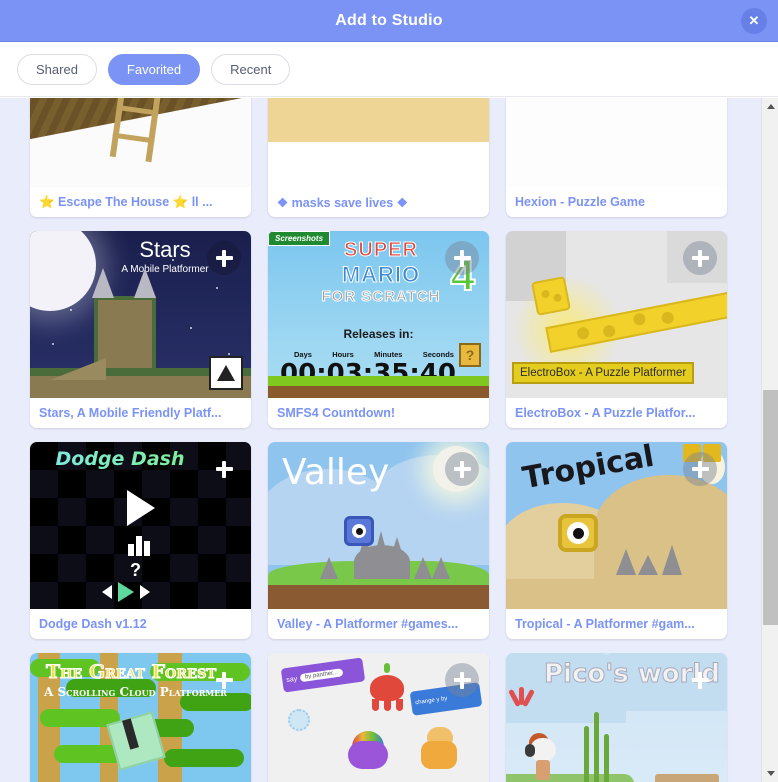 The height and width of the screenshot is (782, 778). I want to click on project-thumbnail: I, so click(140, 142).